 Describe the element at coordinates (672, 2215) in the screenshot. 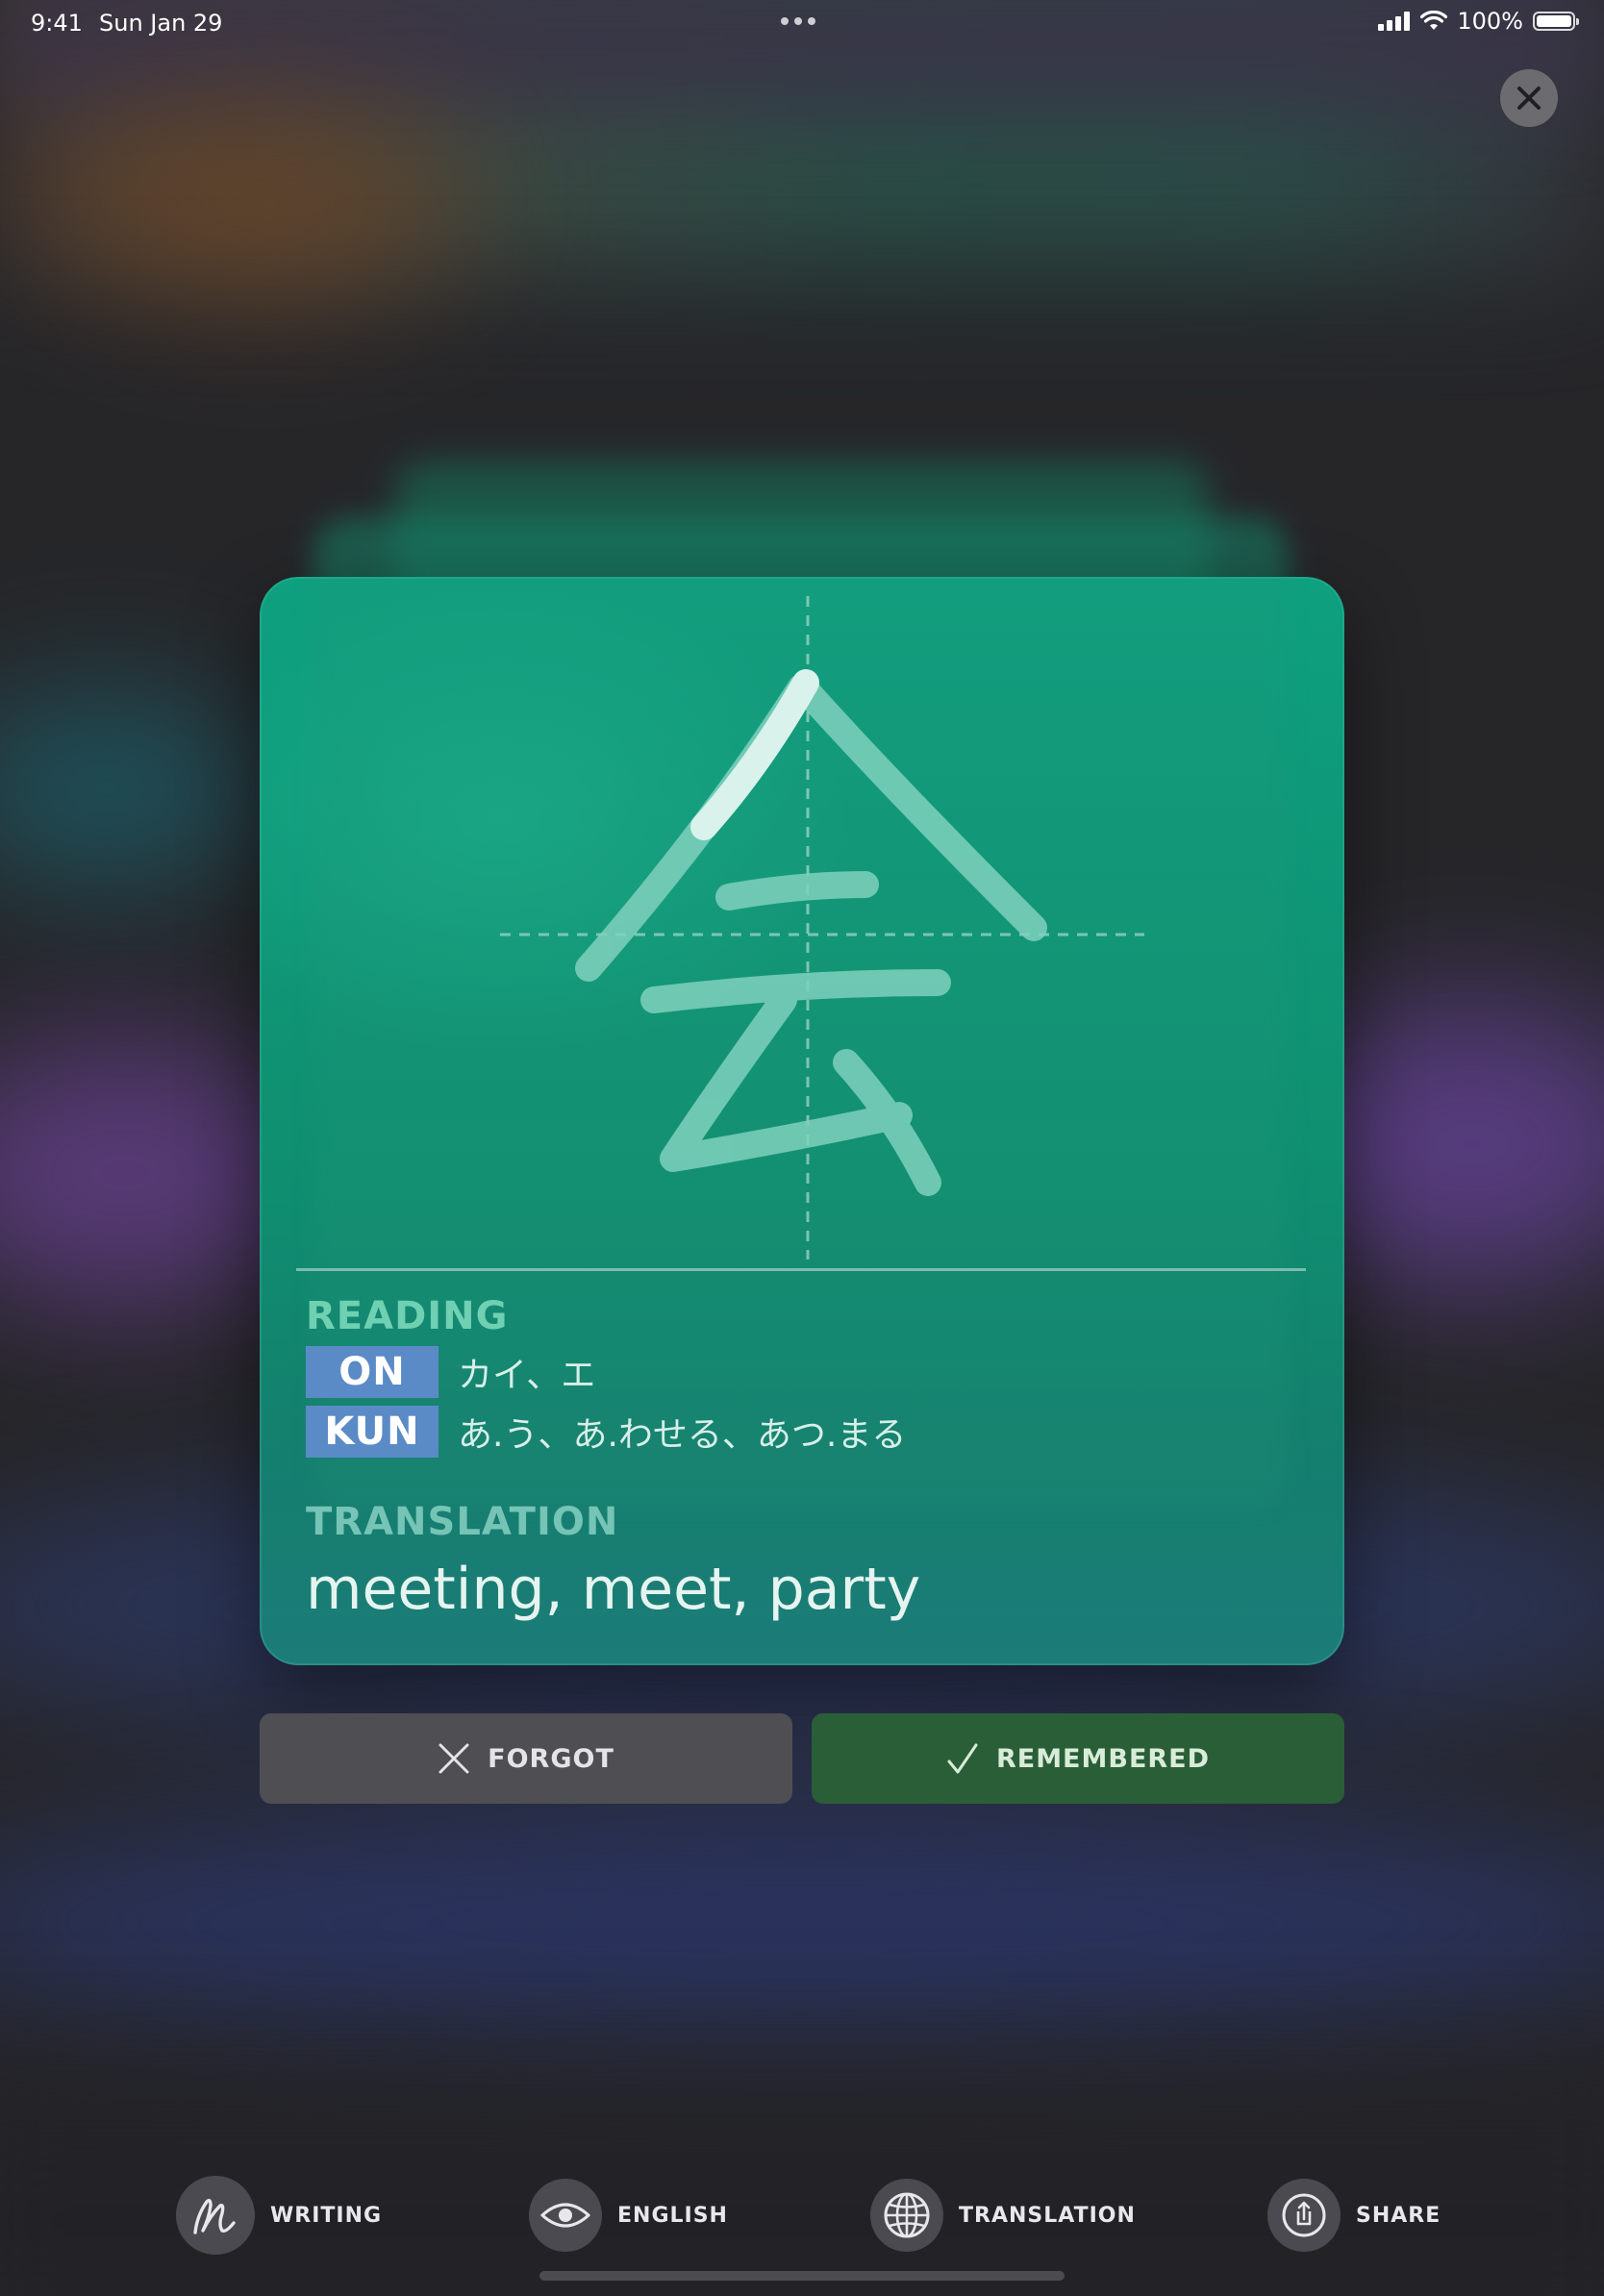

I see `english-label: ENGLISH` at that location.